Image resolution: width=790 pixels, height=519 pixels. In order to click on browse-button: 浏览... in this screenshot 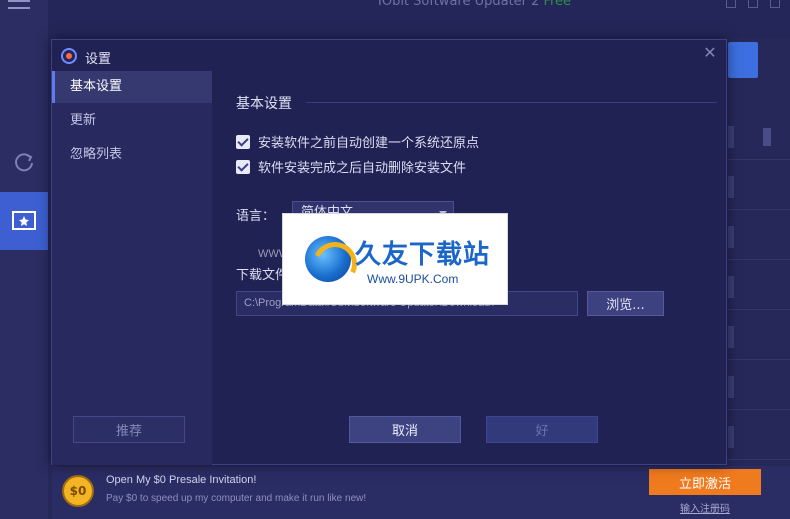, I will do `click(625, 303)`.